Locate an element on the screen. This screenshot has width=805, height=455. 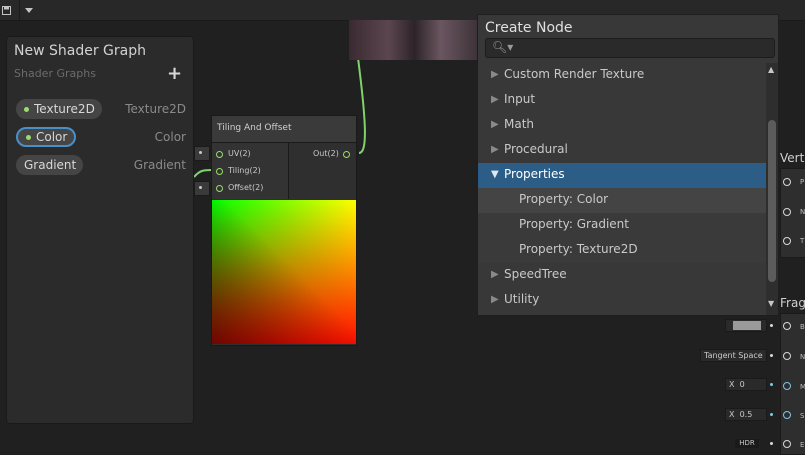
property-name: Gradient is located at coordinates (50, 165).